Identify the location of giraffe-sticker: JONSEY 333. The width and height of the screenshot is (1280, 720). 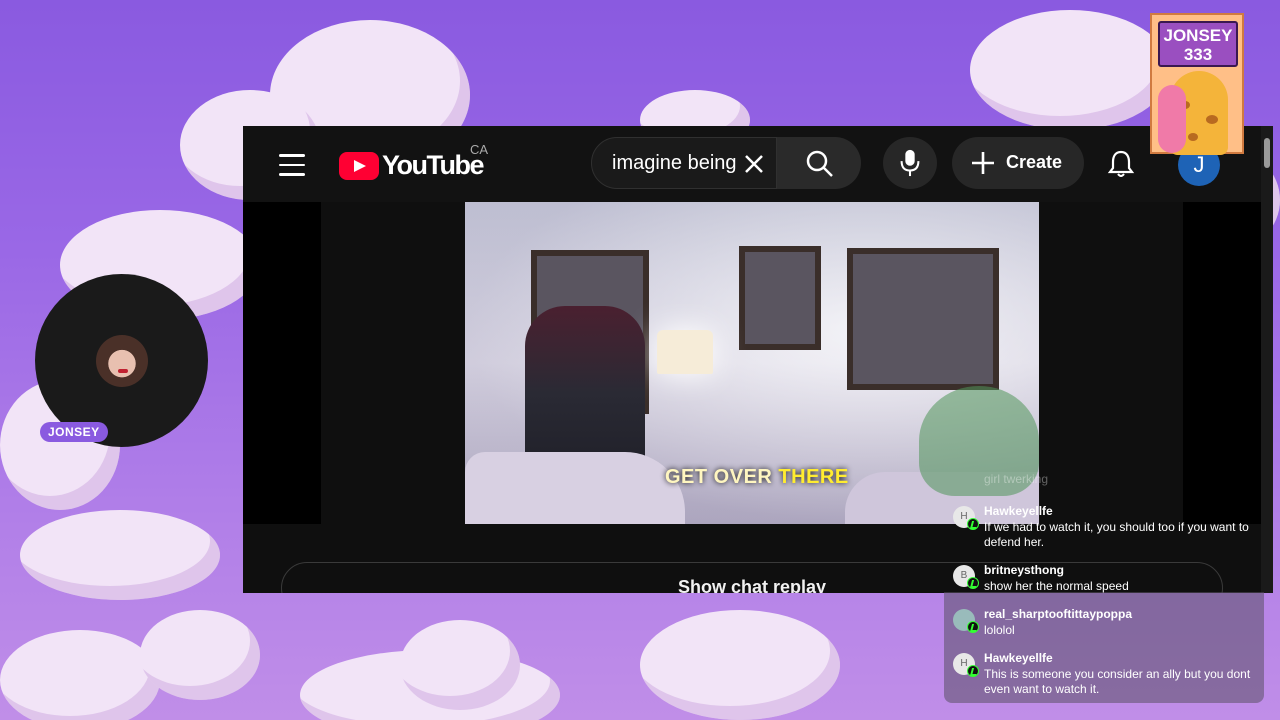
(1197, 84).